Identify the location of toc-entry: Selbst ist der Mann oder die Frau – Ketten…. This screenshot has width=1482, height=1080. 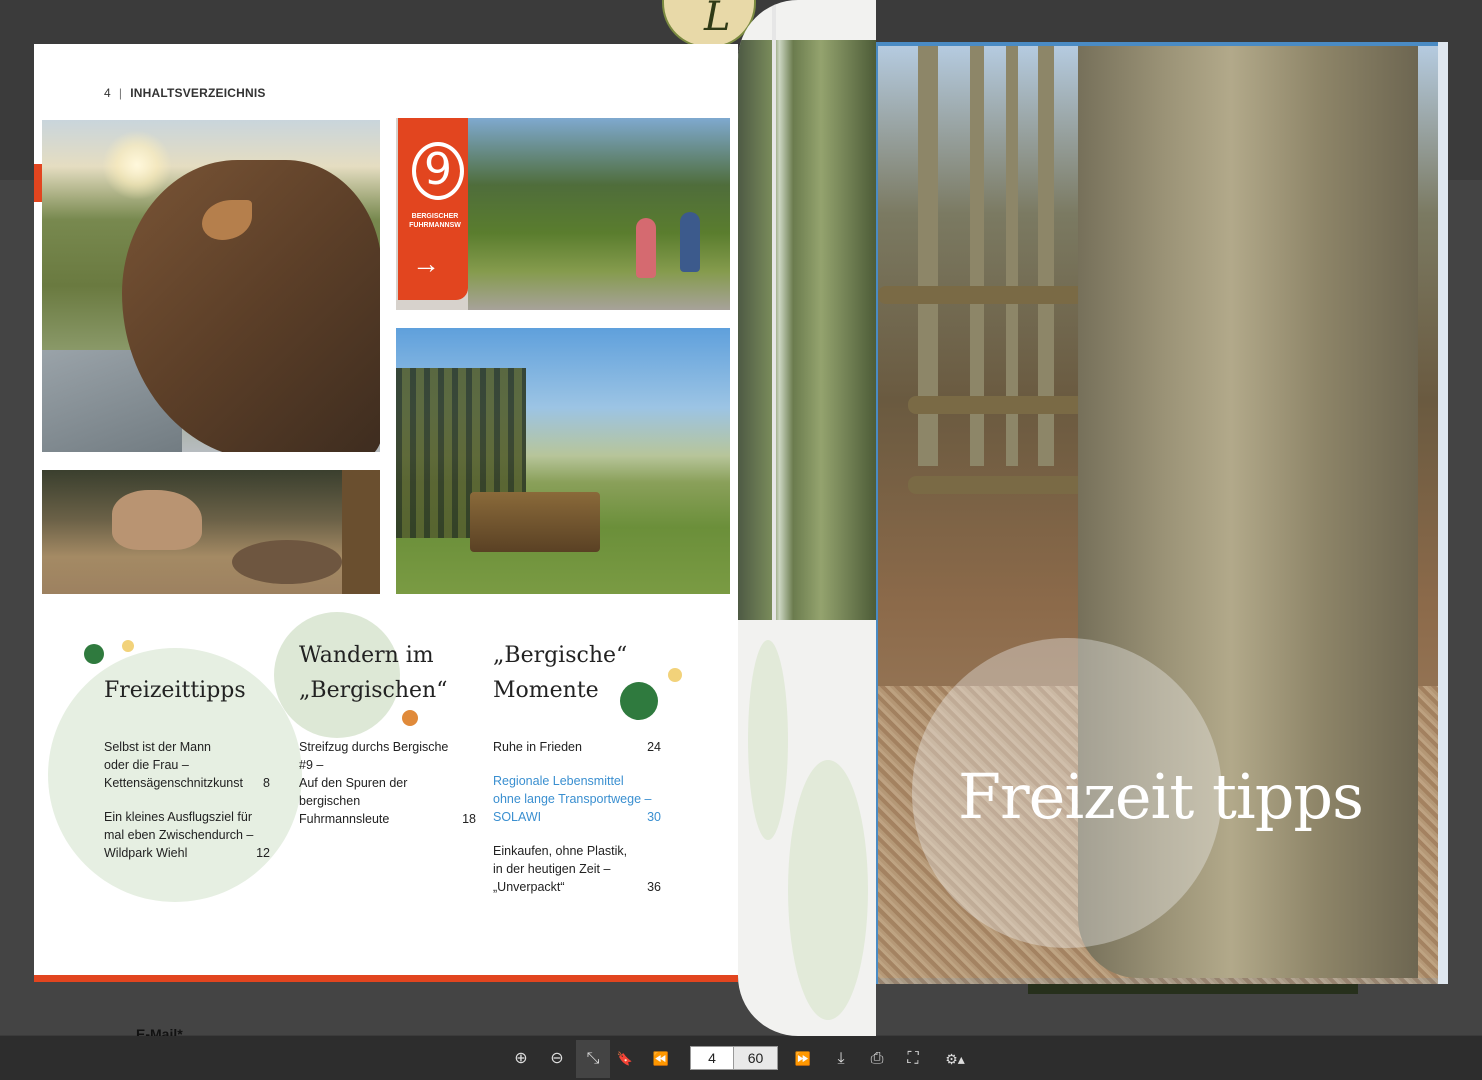
(187, 765).